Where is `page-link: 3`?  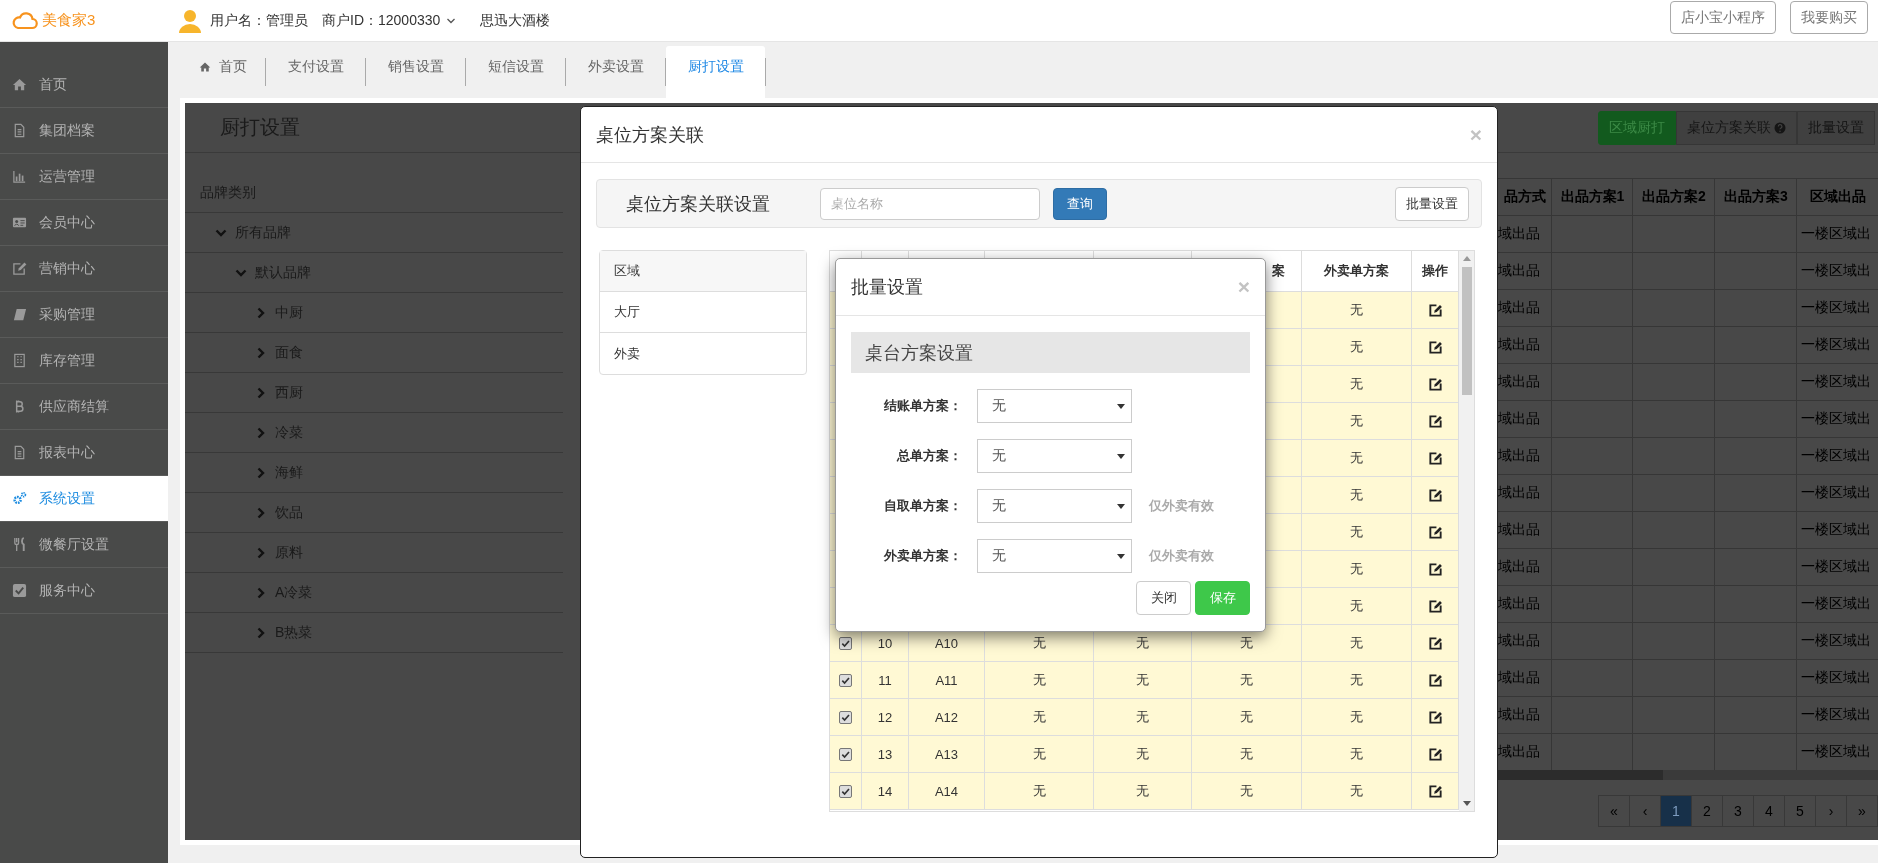
page-link: 3 is located at coordinates (1738, 811).